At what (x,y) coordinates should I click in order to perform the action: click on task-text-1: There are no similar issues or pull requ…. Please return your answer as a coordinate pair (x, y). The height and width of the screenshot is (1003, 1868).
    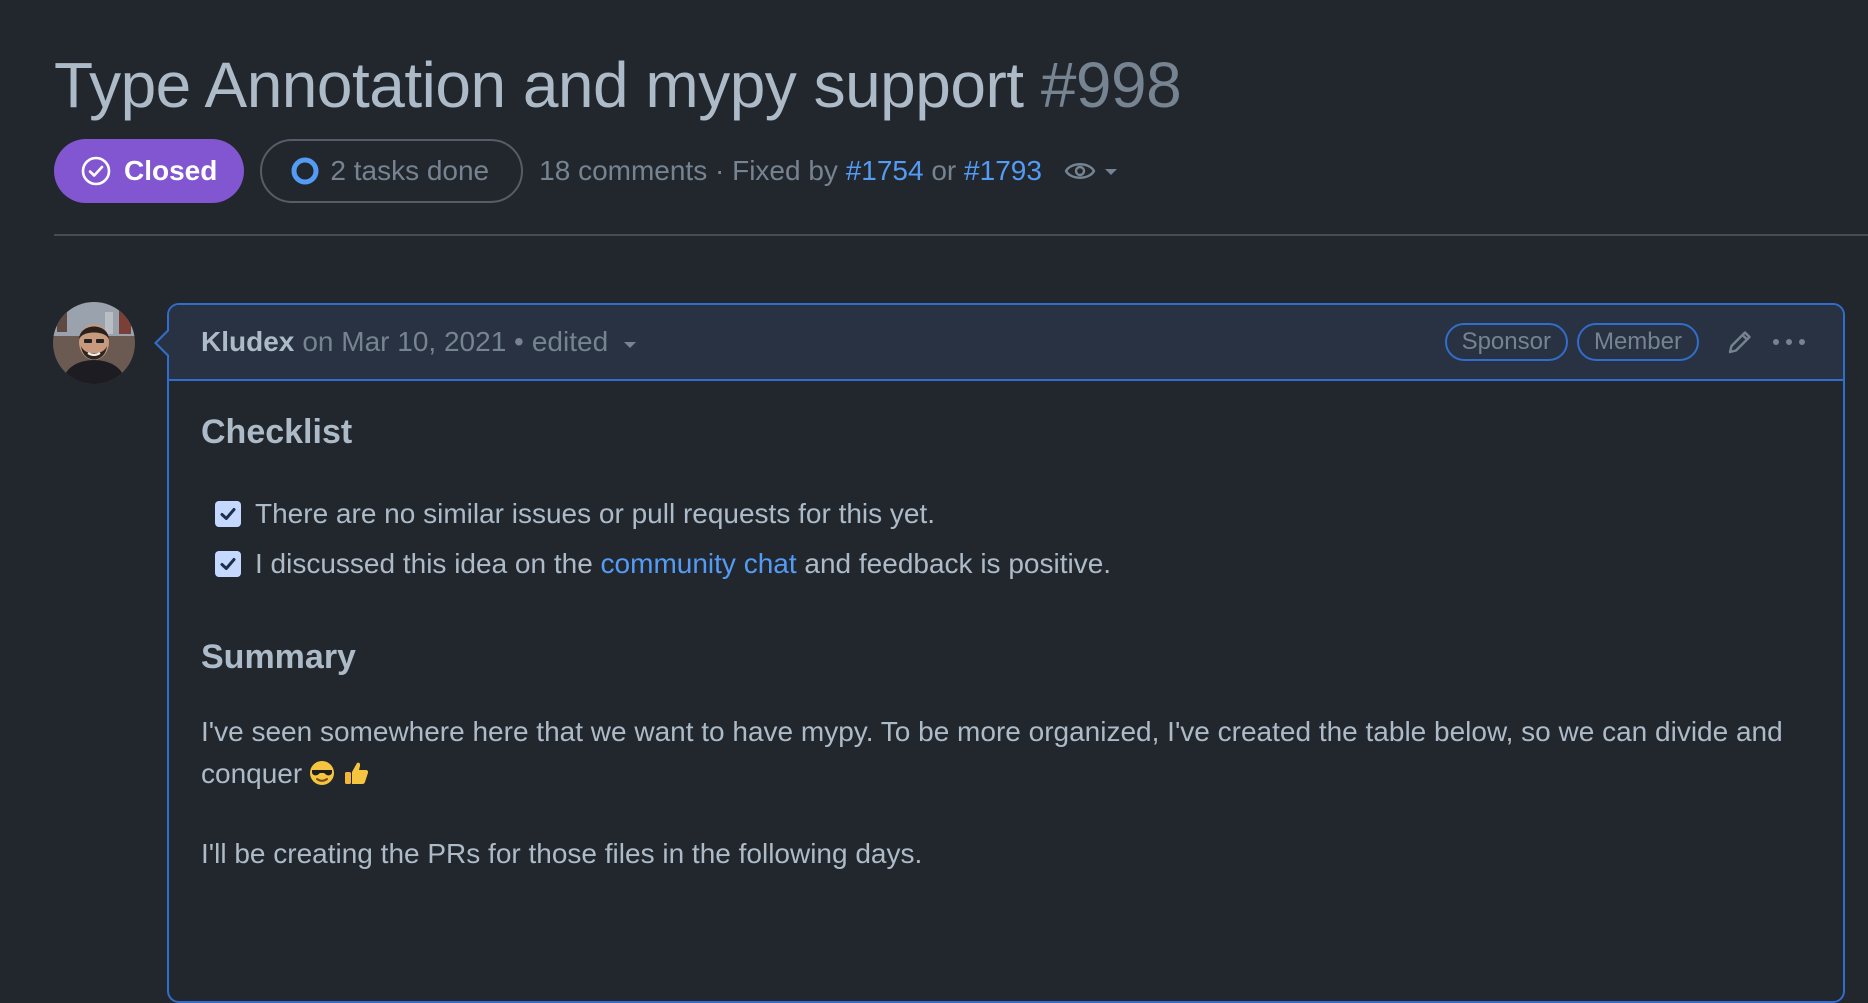
    Looking at the image, I should click on (595, 513).